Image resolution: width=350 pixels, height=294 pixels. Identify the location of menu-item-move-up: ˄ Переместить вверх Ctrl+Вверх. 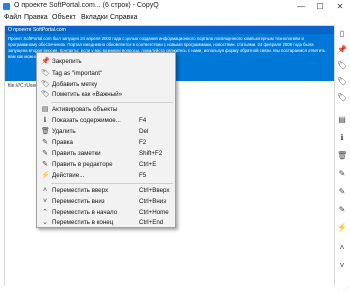
(106, 191).